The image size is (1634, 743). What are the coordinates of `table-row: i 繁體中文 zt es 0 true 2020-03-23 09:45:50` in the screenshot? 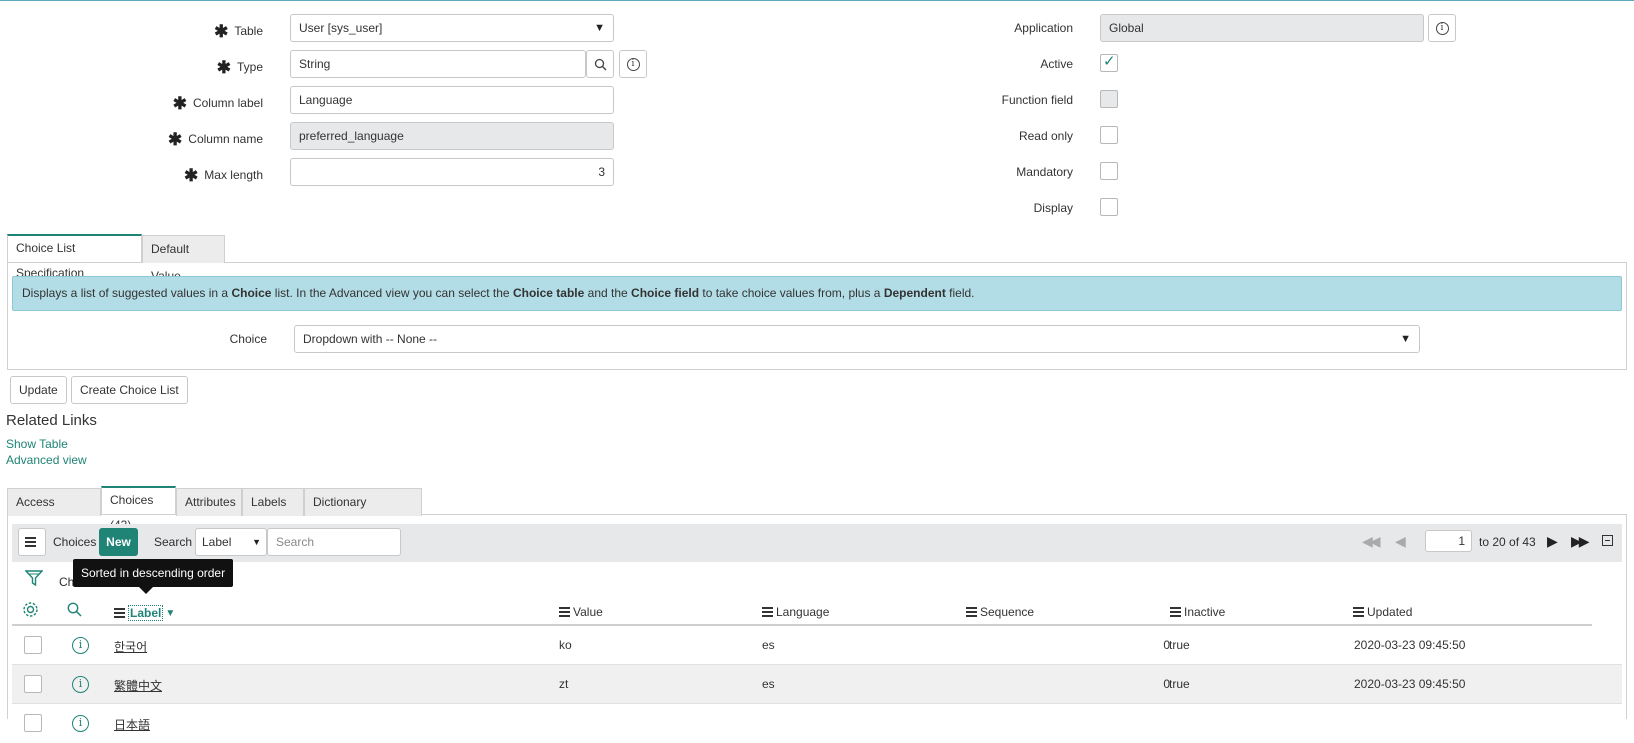 It's located at (817, 684).